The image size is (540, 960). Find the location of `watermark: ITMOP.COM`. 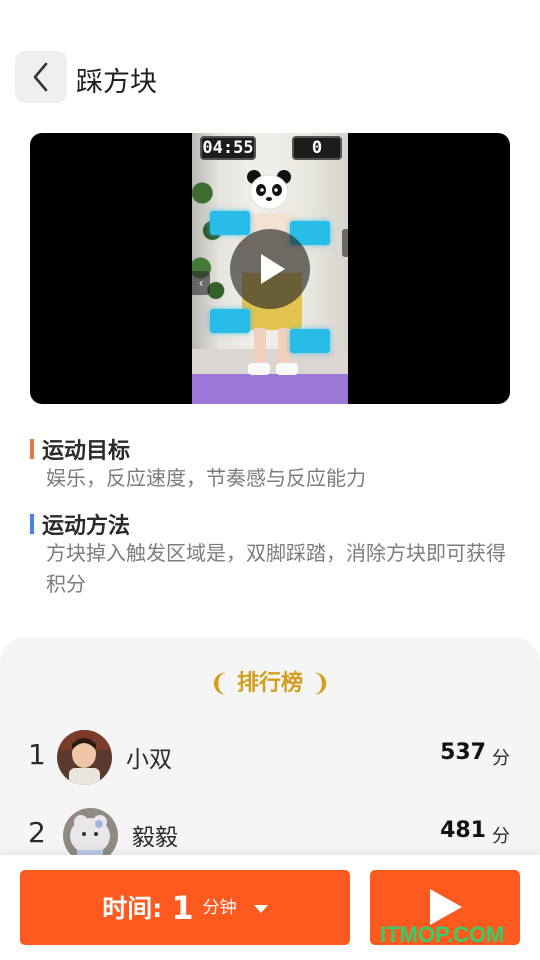

watermark: ITMOP.COM is located at coordinates (442, 934).